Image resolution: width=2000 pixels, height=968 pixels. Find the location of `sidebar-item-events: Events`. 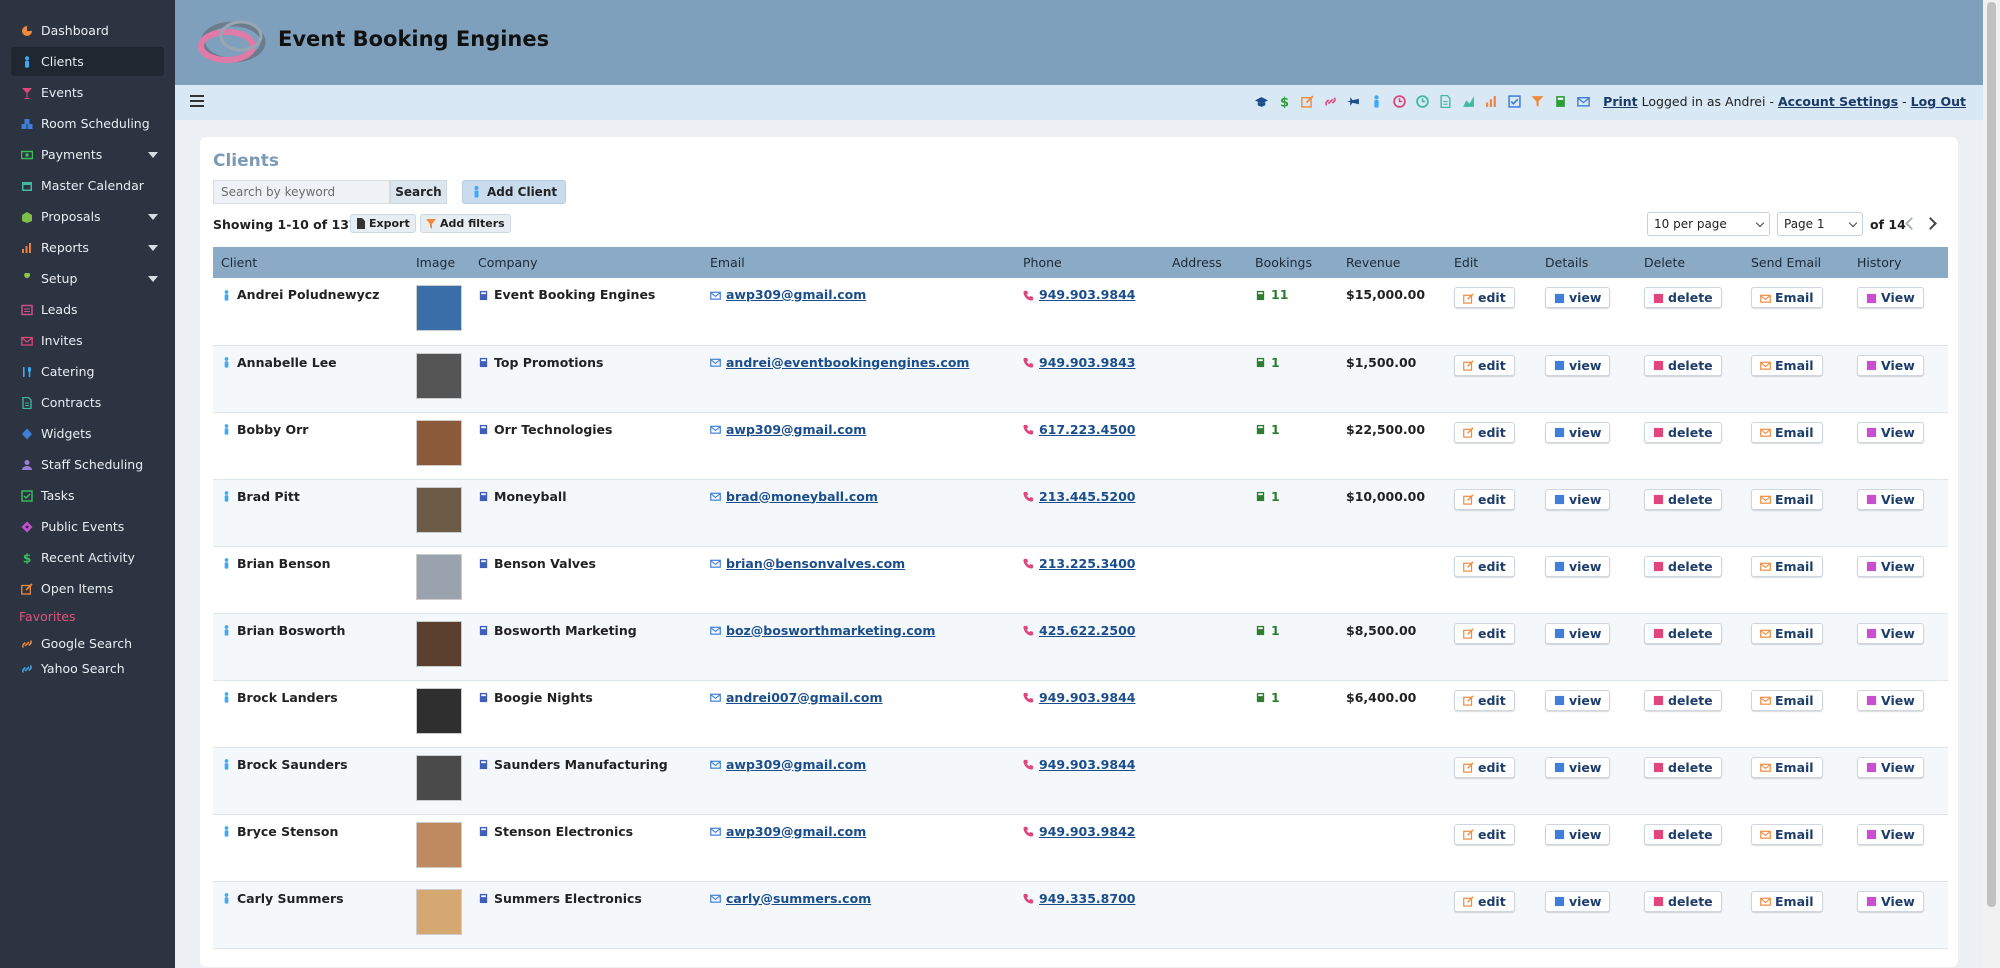

sidebar-item-events: Events is located at coordinates (87, 92).